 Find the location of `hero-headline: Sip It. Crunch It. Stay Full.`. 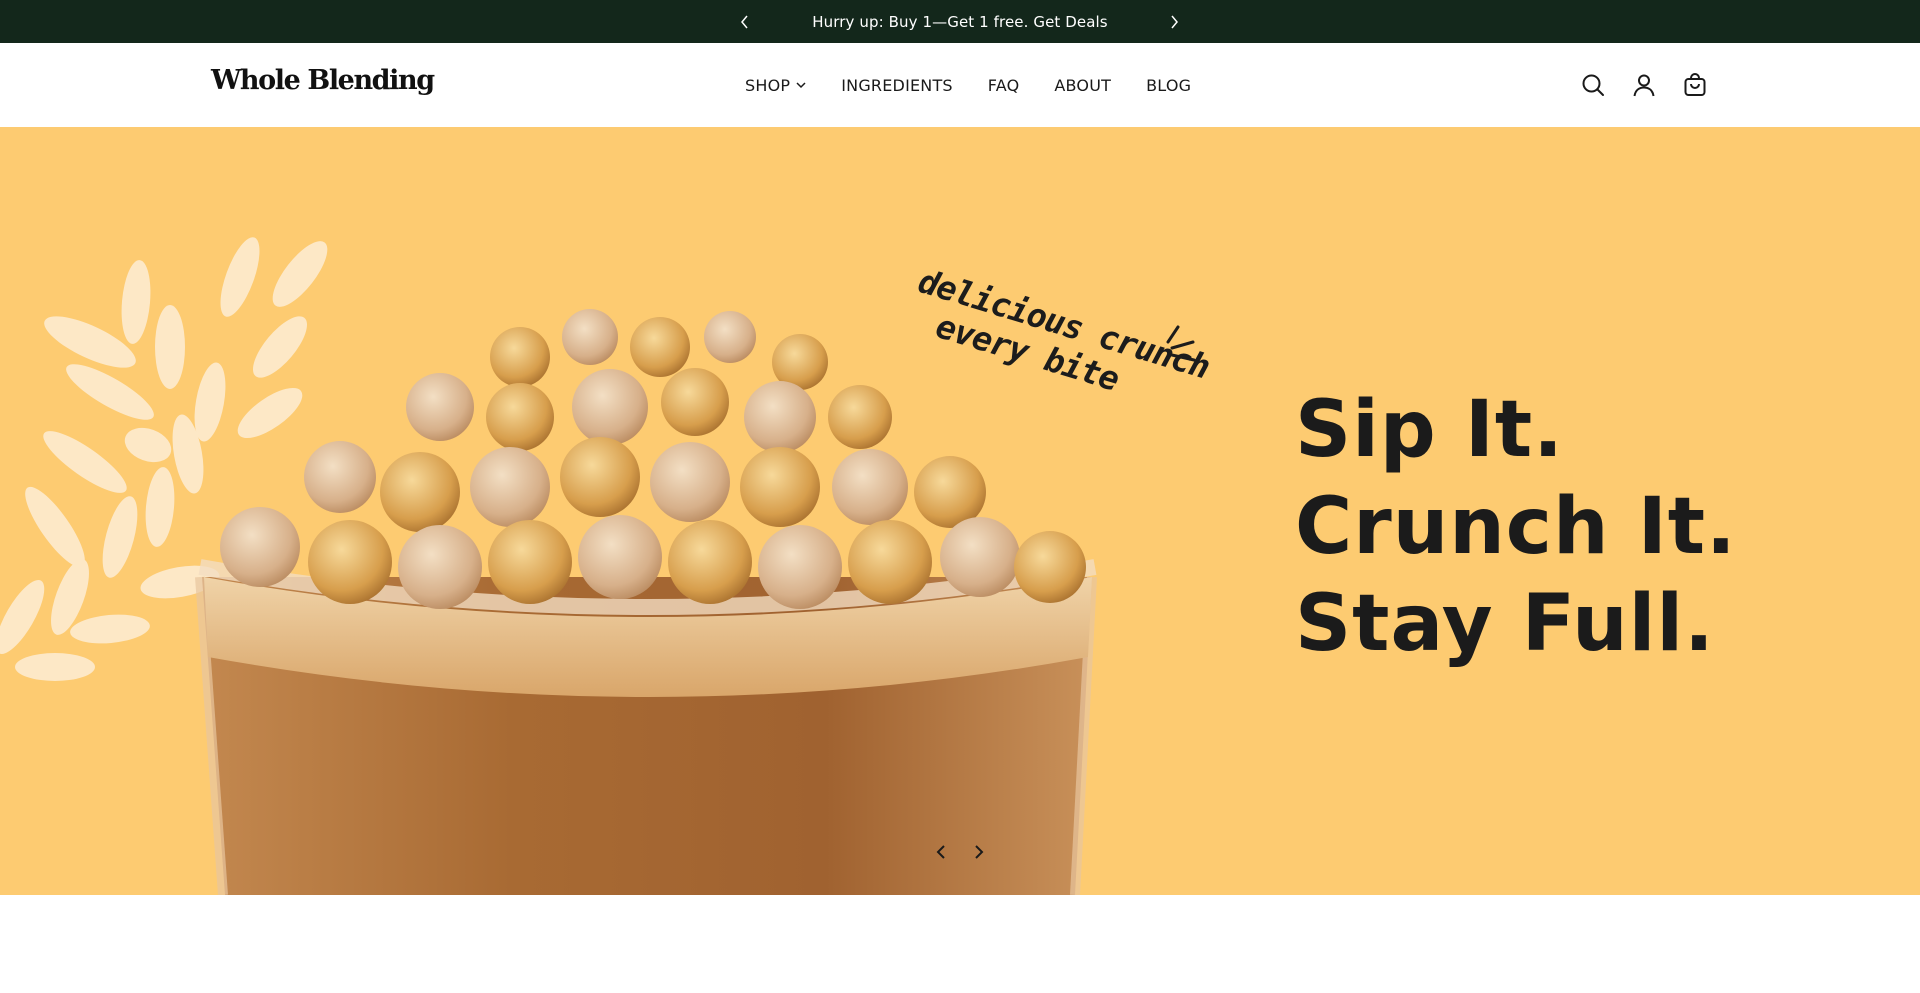

hero-headline: Sip It. Crunch It. Stay Full. is located at coordinates (1516, 527).